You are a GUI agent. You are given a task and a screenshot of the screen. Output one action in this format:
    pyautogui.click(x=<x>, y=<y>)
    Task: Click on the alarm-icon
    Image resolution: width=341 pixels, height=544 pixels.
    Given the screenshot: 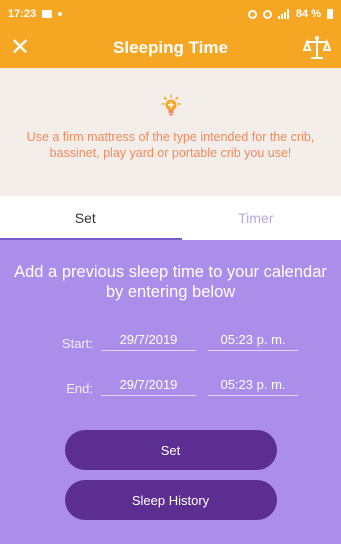 What is the action you would take?
    pyautogui.click(x=267, y=14)
    